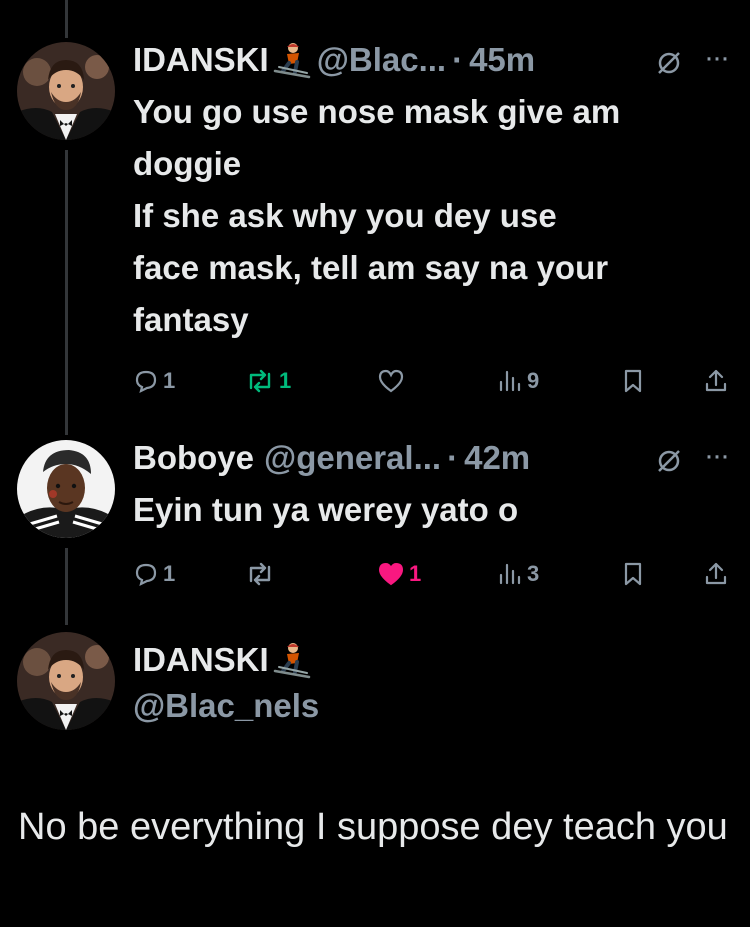 This screenshot has height=927, width=750. Describe the element at coordinates (391, 574) in the screenshot. I see `heart-filled-icon` at that location.